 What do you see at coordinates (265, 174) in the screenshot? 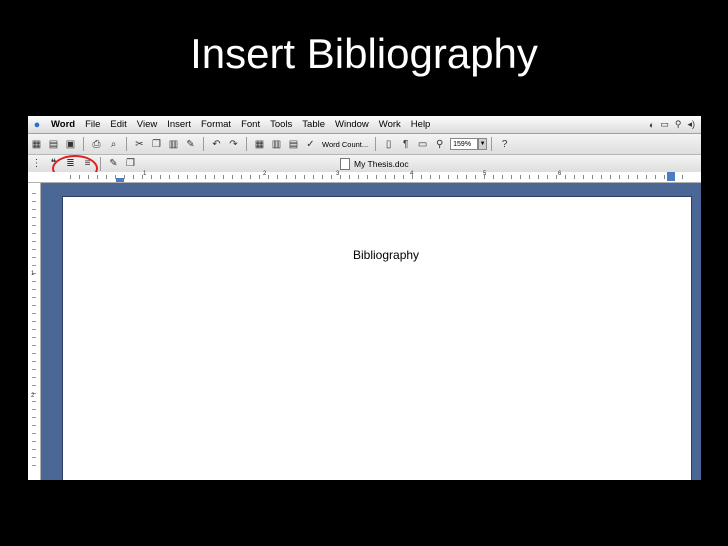
I see `ruler-mark: 2` at bounding box center [265, 174].